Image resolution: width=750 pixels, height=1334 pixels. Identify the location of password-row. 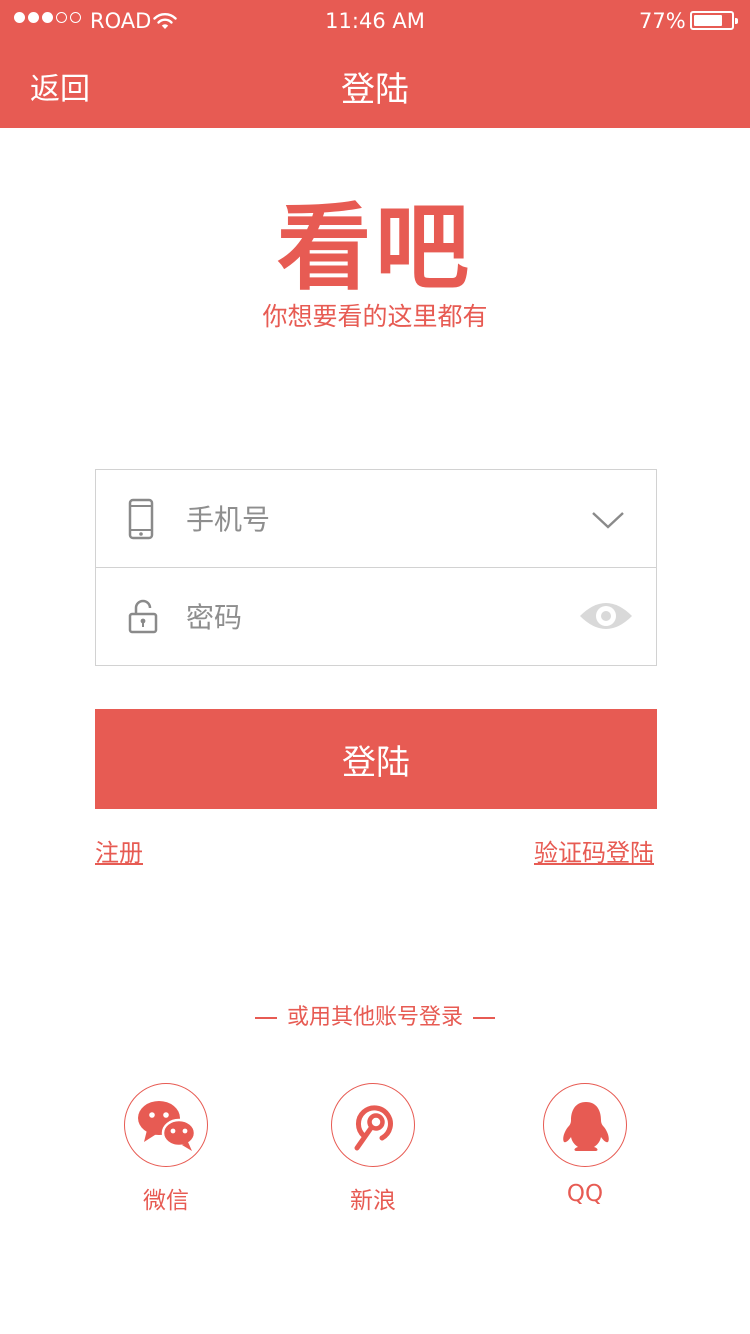
(376, 616).